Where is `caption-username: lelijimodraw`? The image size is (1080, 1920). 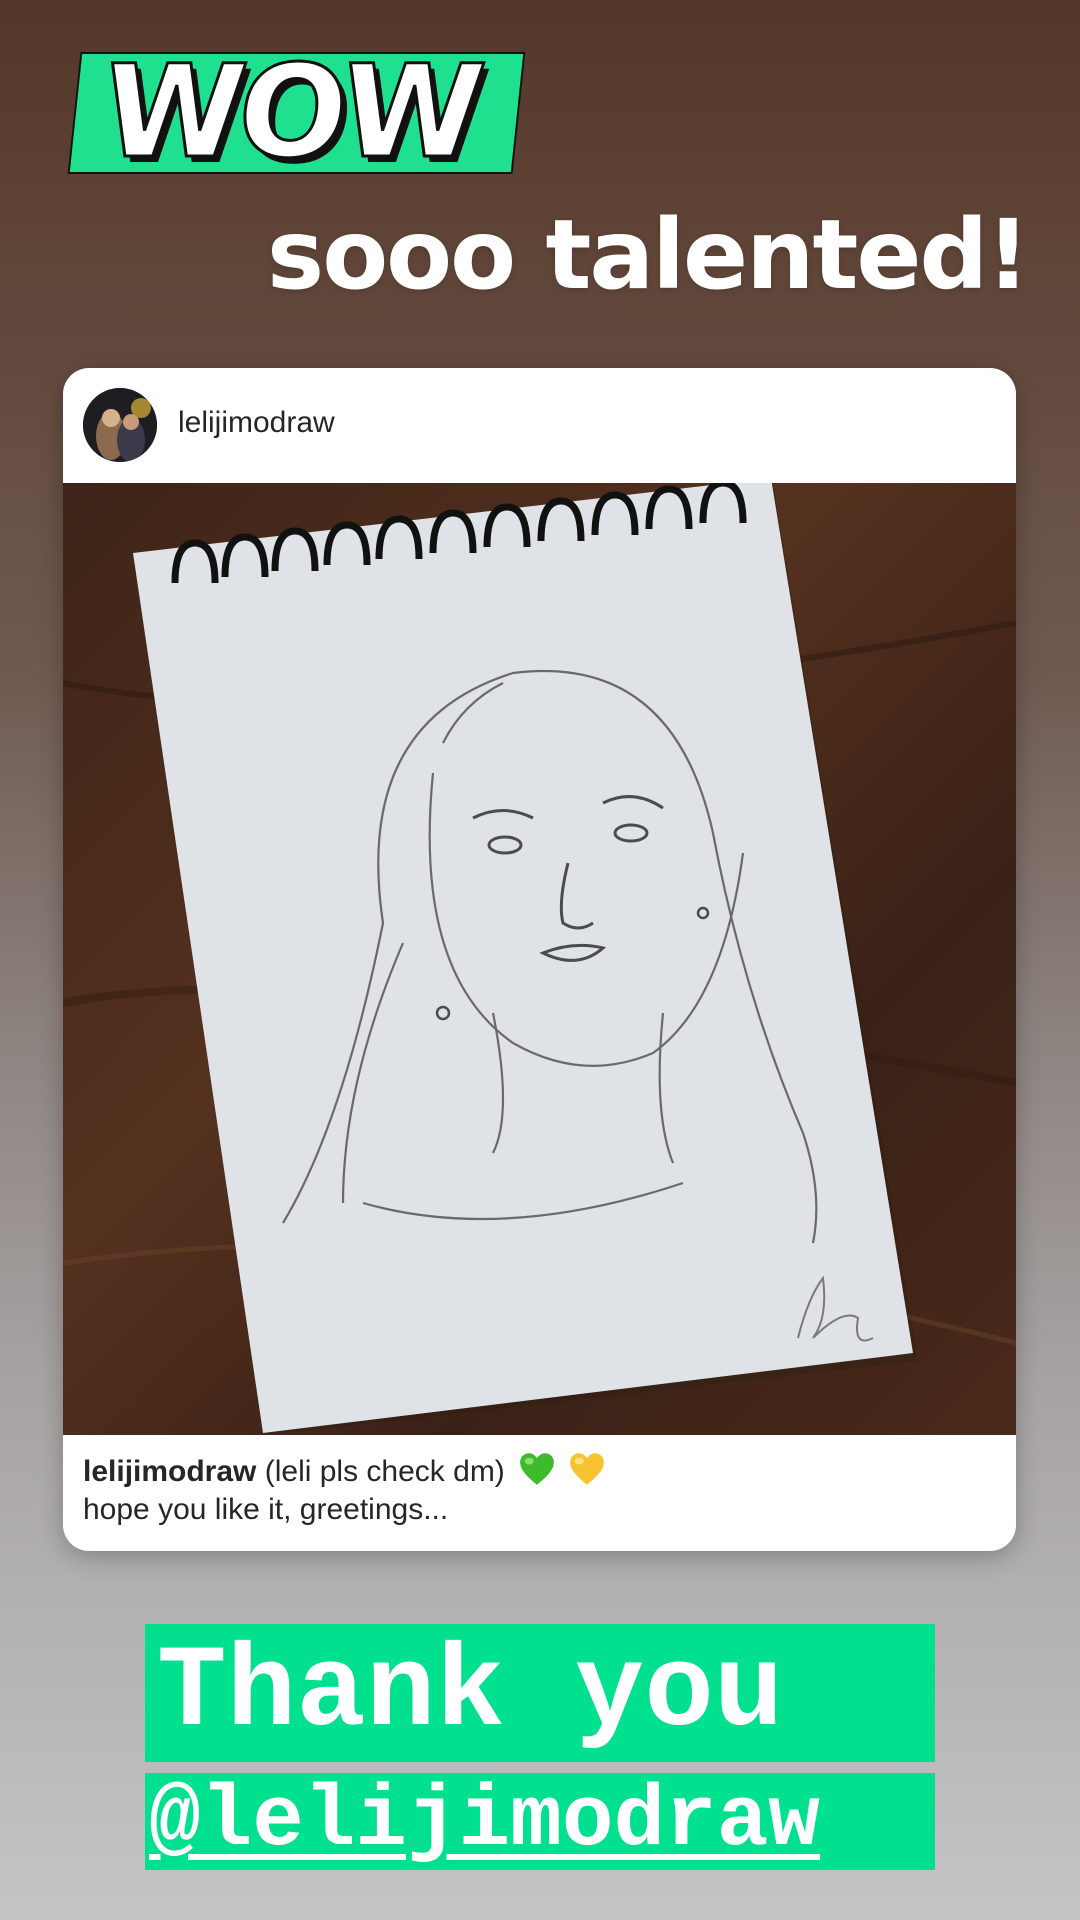 caption-username: lelijimodraw is located at coordinates (169, 1471).